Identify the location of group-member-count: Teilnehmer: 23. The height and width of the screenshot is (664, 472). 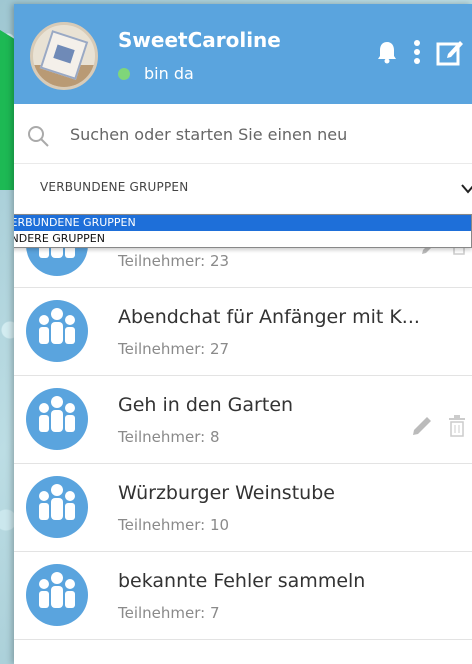
(174, 261).